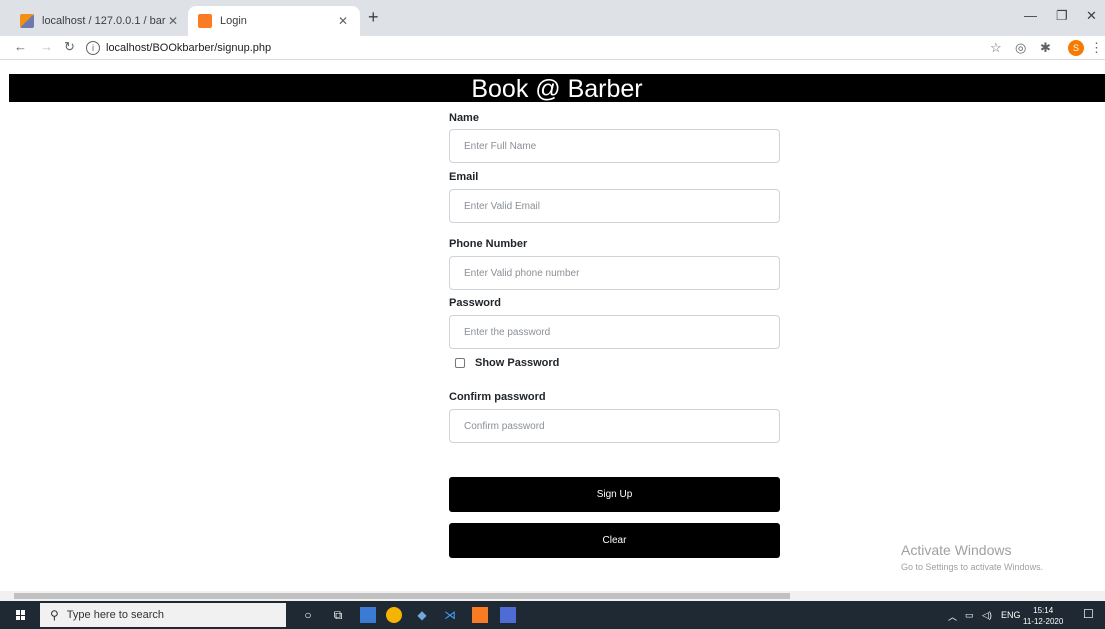 This screenshot has width=1105, height=629. What do you see at coordinates (614, 332) in the screenshot?
I see `password-input` at bounding box center [614, 332].